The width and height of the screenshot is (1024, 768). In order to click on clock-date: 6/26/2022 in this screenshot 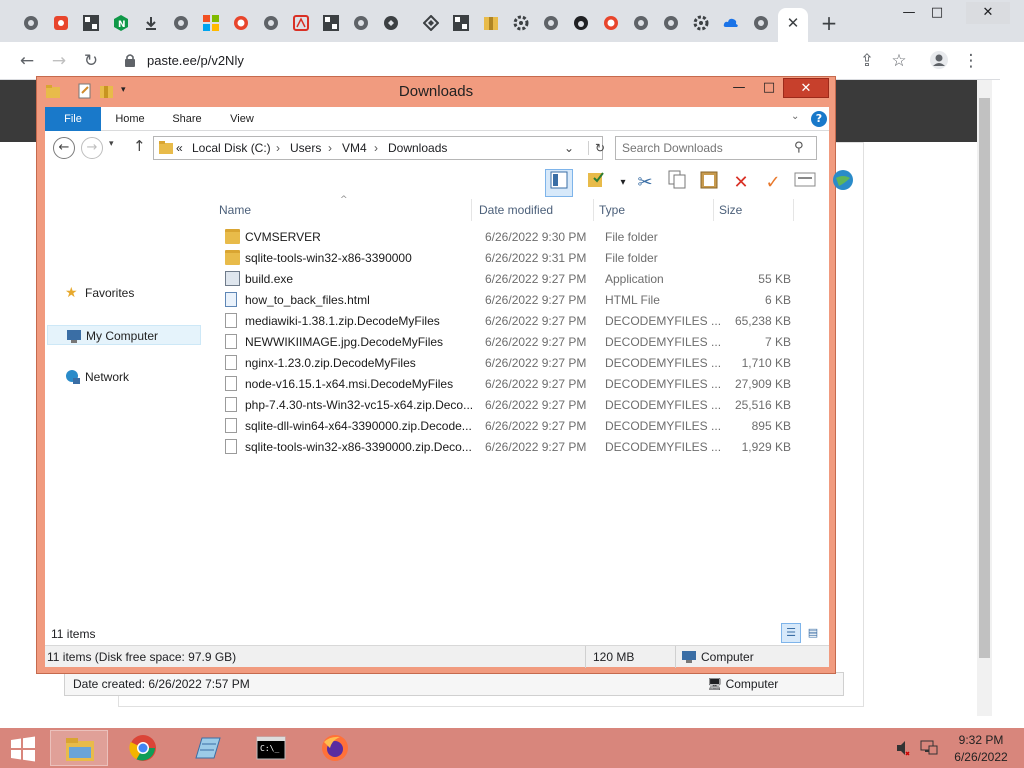, I will do `click(981, 757)`.